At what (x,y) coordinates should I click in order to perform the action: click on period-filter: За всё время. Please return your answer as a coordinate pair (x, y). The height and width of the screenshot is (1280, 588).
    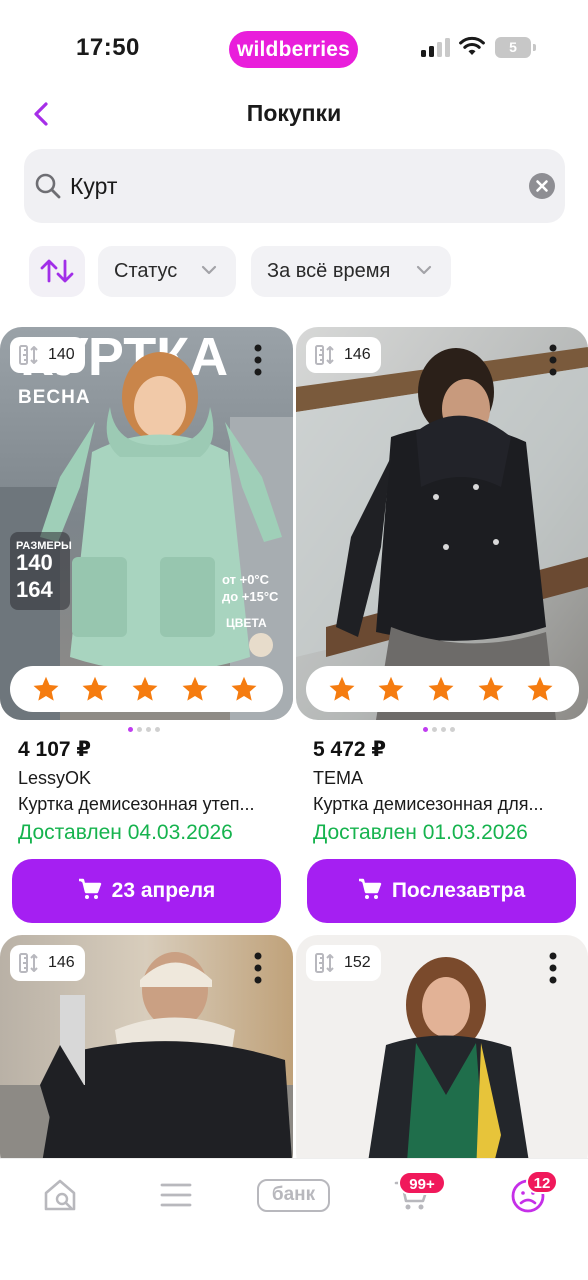
    Looking at the image, I should click on (351, 271).